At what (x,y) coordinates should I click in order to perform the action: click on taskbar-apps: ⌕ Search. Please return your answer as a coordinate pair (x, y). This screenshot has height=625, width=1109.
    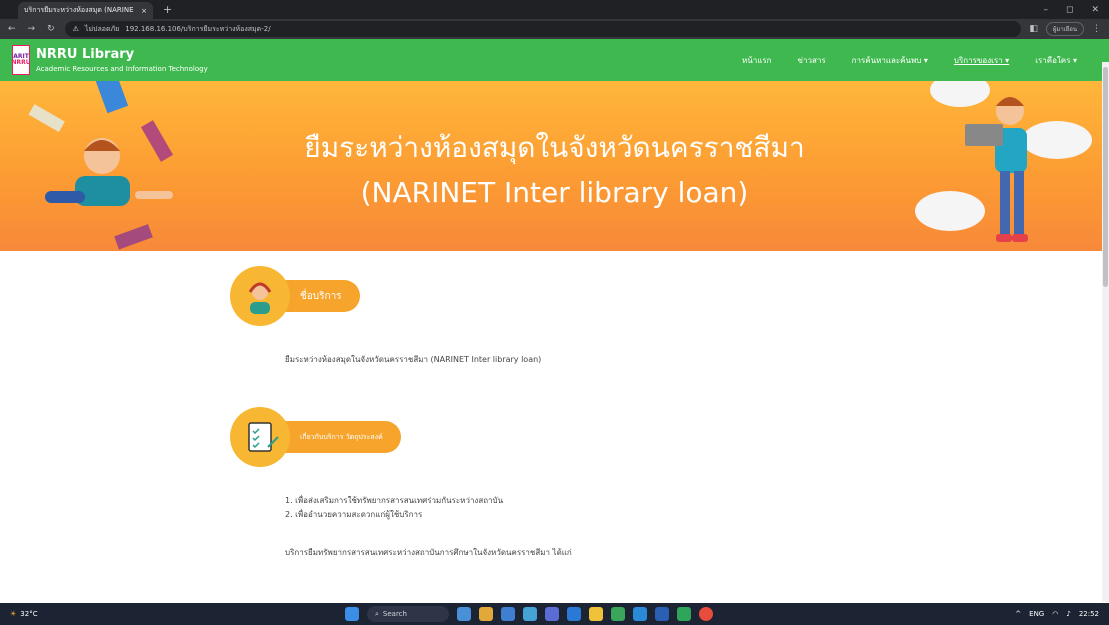
    Looking at the image, I should click on (529, 614).